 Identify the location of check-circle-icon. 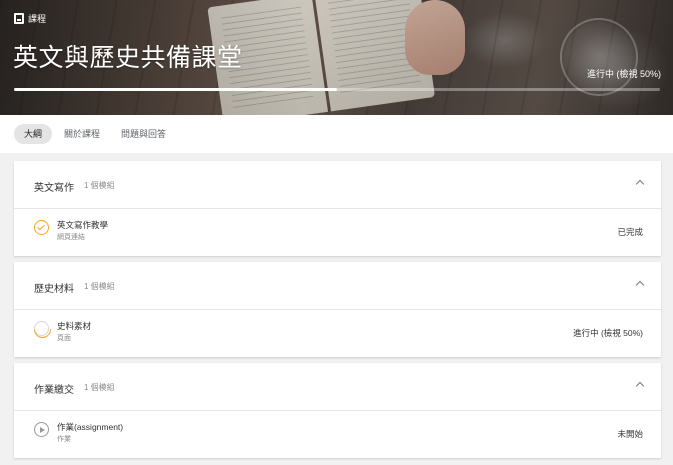
(41, 227).